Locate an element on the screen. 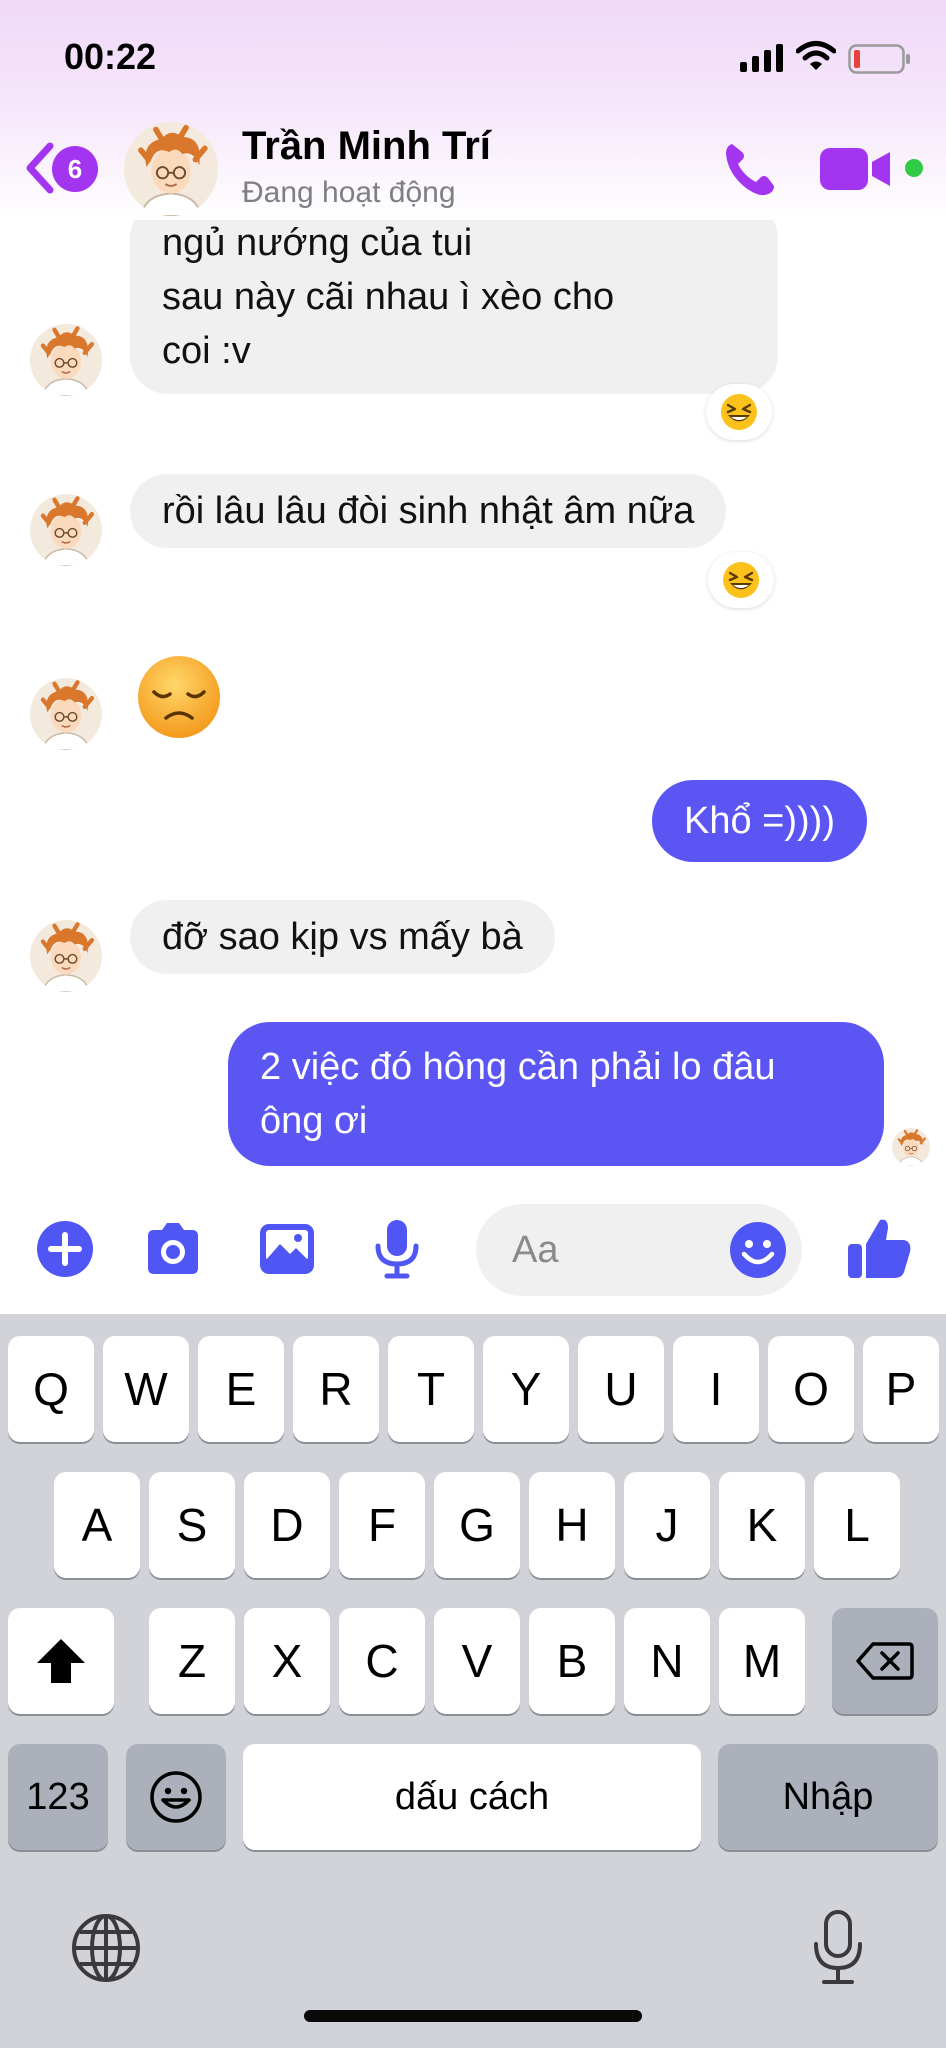  key-e: E is located at coordinates (241, 1389).